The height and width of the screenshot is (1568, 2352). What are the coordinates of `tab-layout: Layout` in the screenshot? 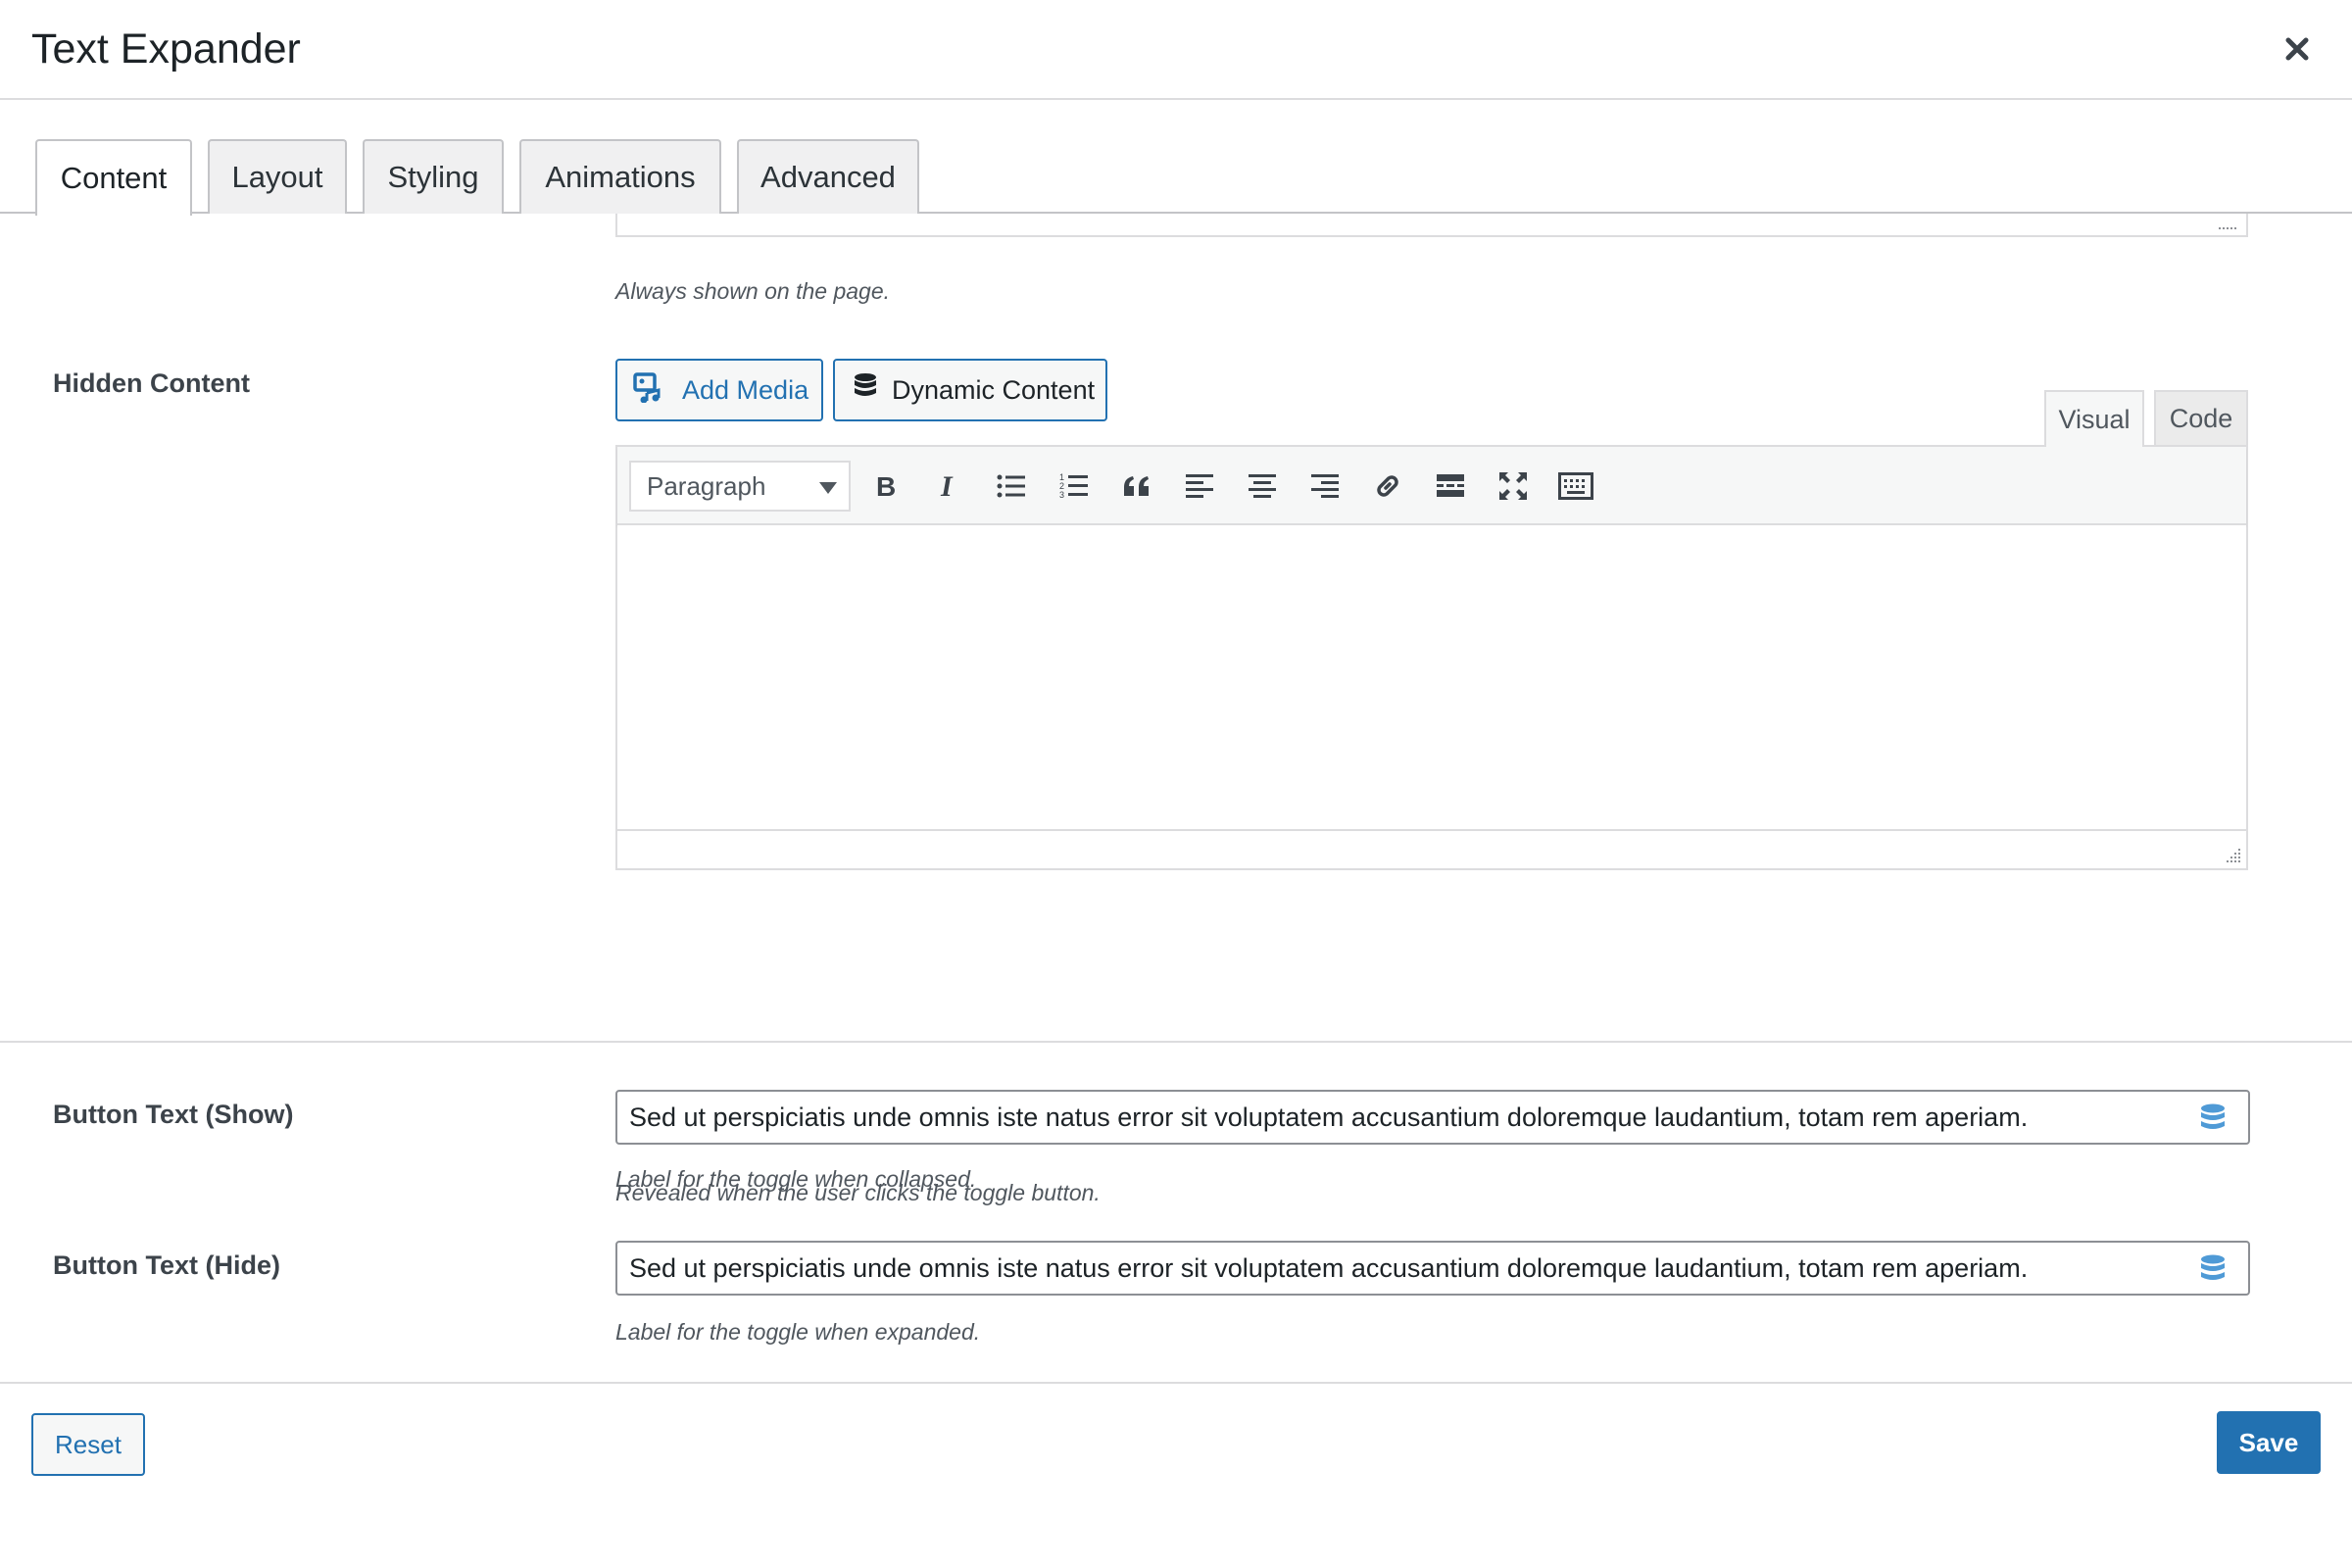 It's located at (277, 176).